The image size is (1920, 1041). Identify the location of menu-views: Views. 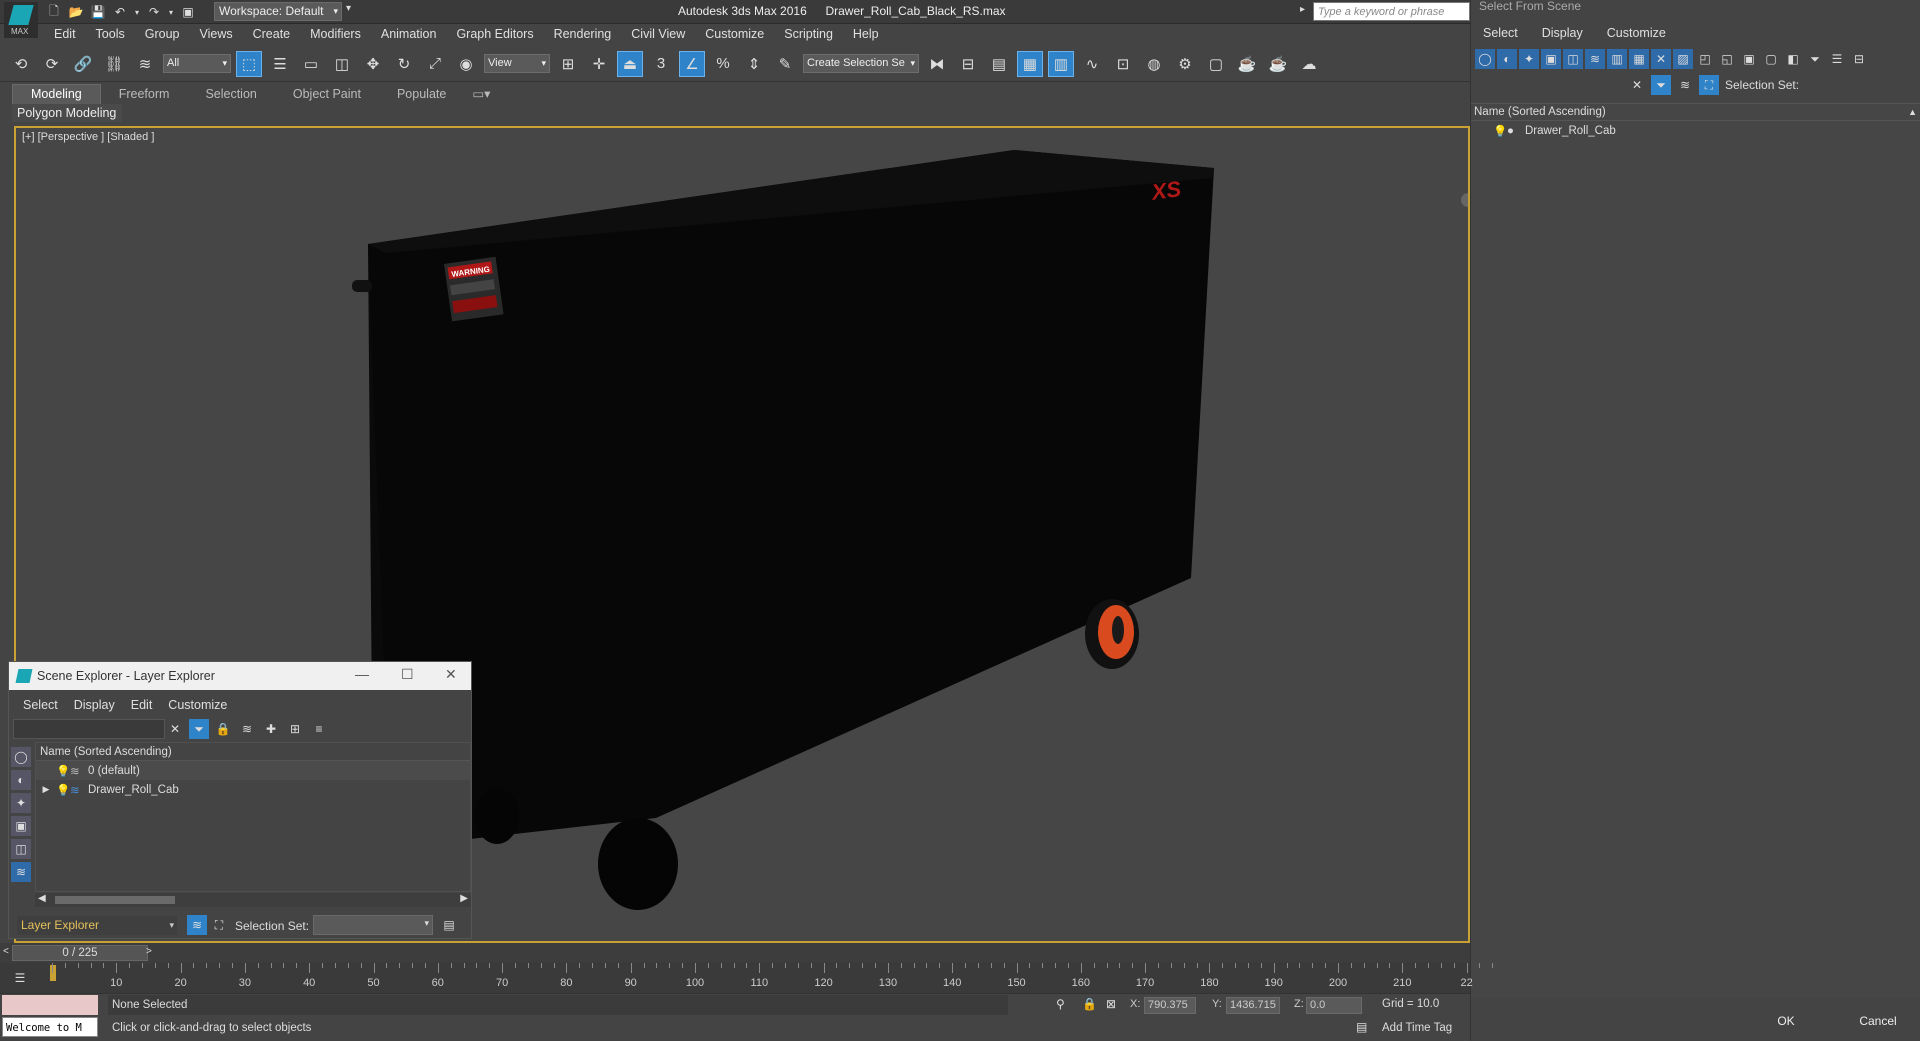
(215, 34).